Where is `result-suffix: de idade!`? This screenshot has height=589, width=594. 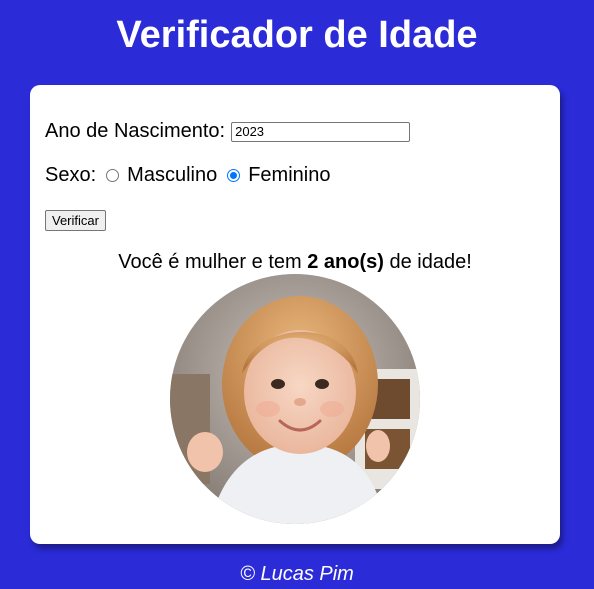
result-suffix: de idade! is located at coordinates (427, 262).